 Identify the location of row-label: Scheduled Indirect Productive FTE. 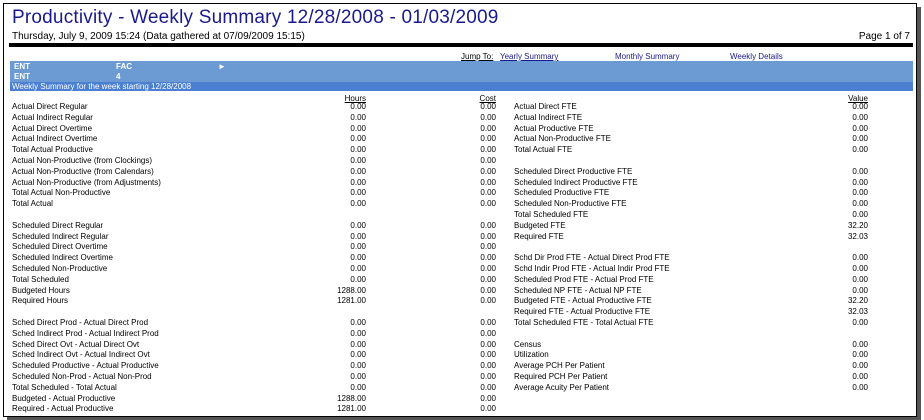
(576, 182).